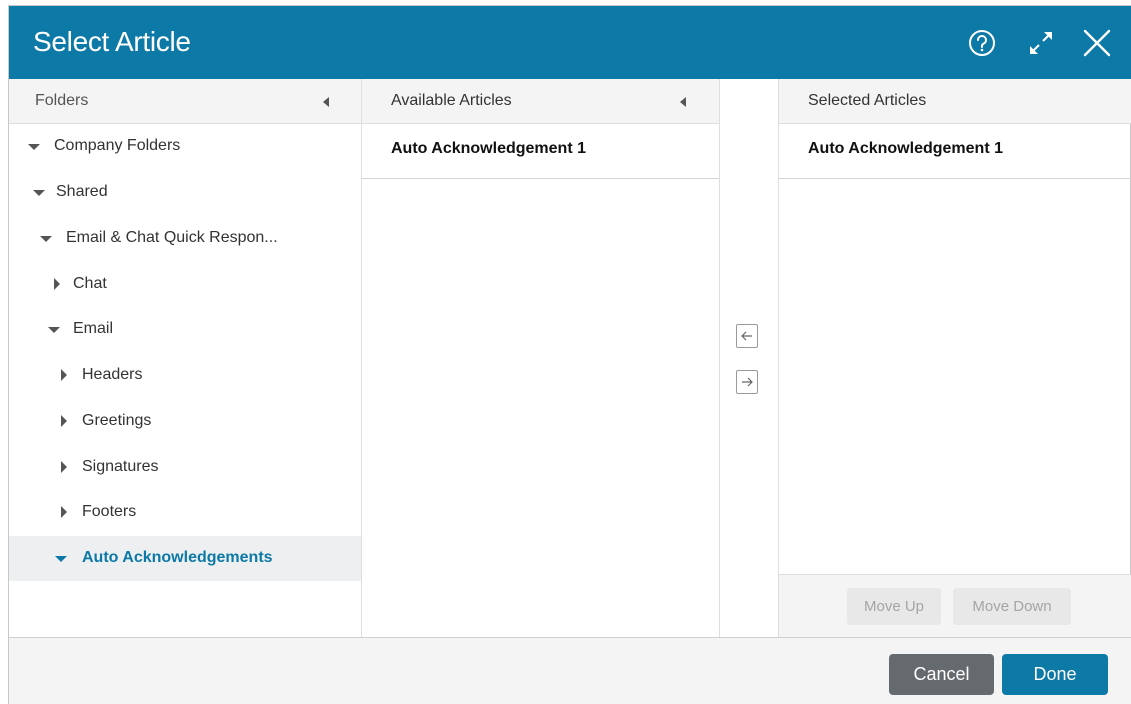 Image resolution: width=1131 pixels, height=704 pixels. What do you see at coordinates (185, 101) in the screenshot?
I see `folders-header: Folders` at bounding box center [185, 101].